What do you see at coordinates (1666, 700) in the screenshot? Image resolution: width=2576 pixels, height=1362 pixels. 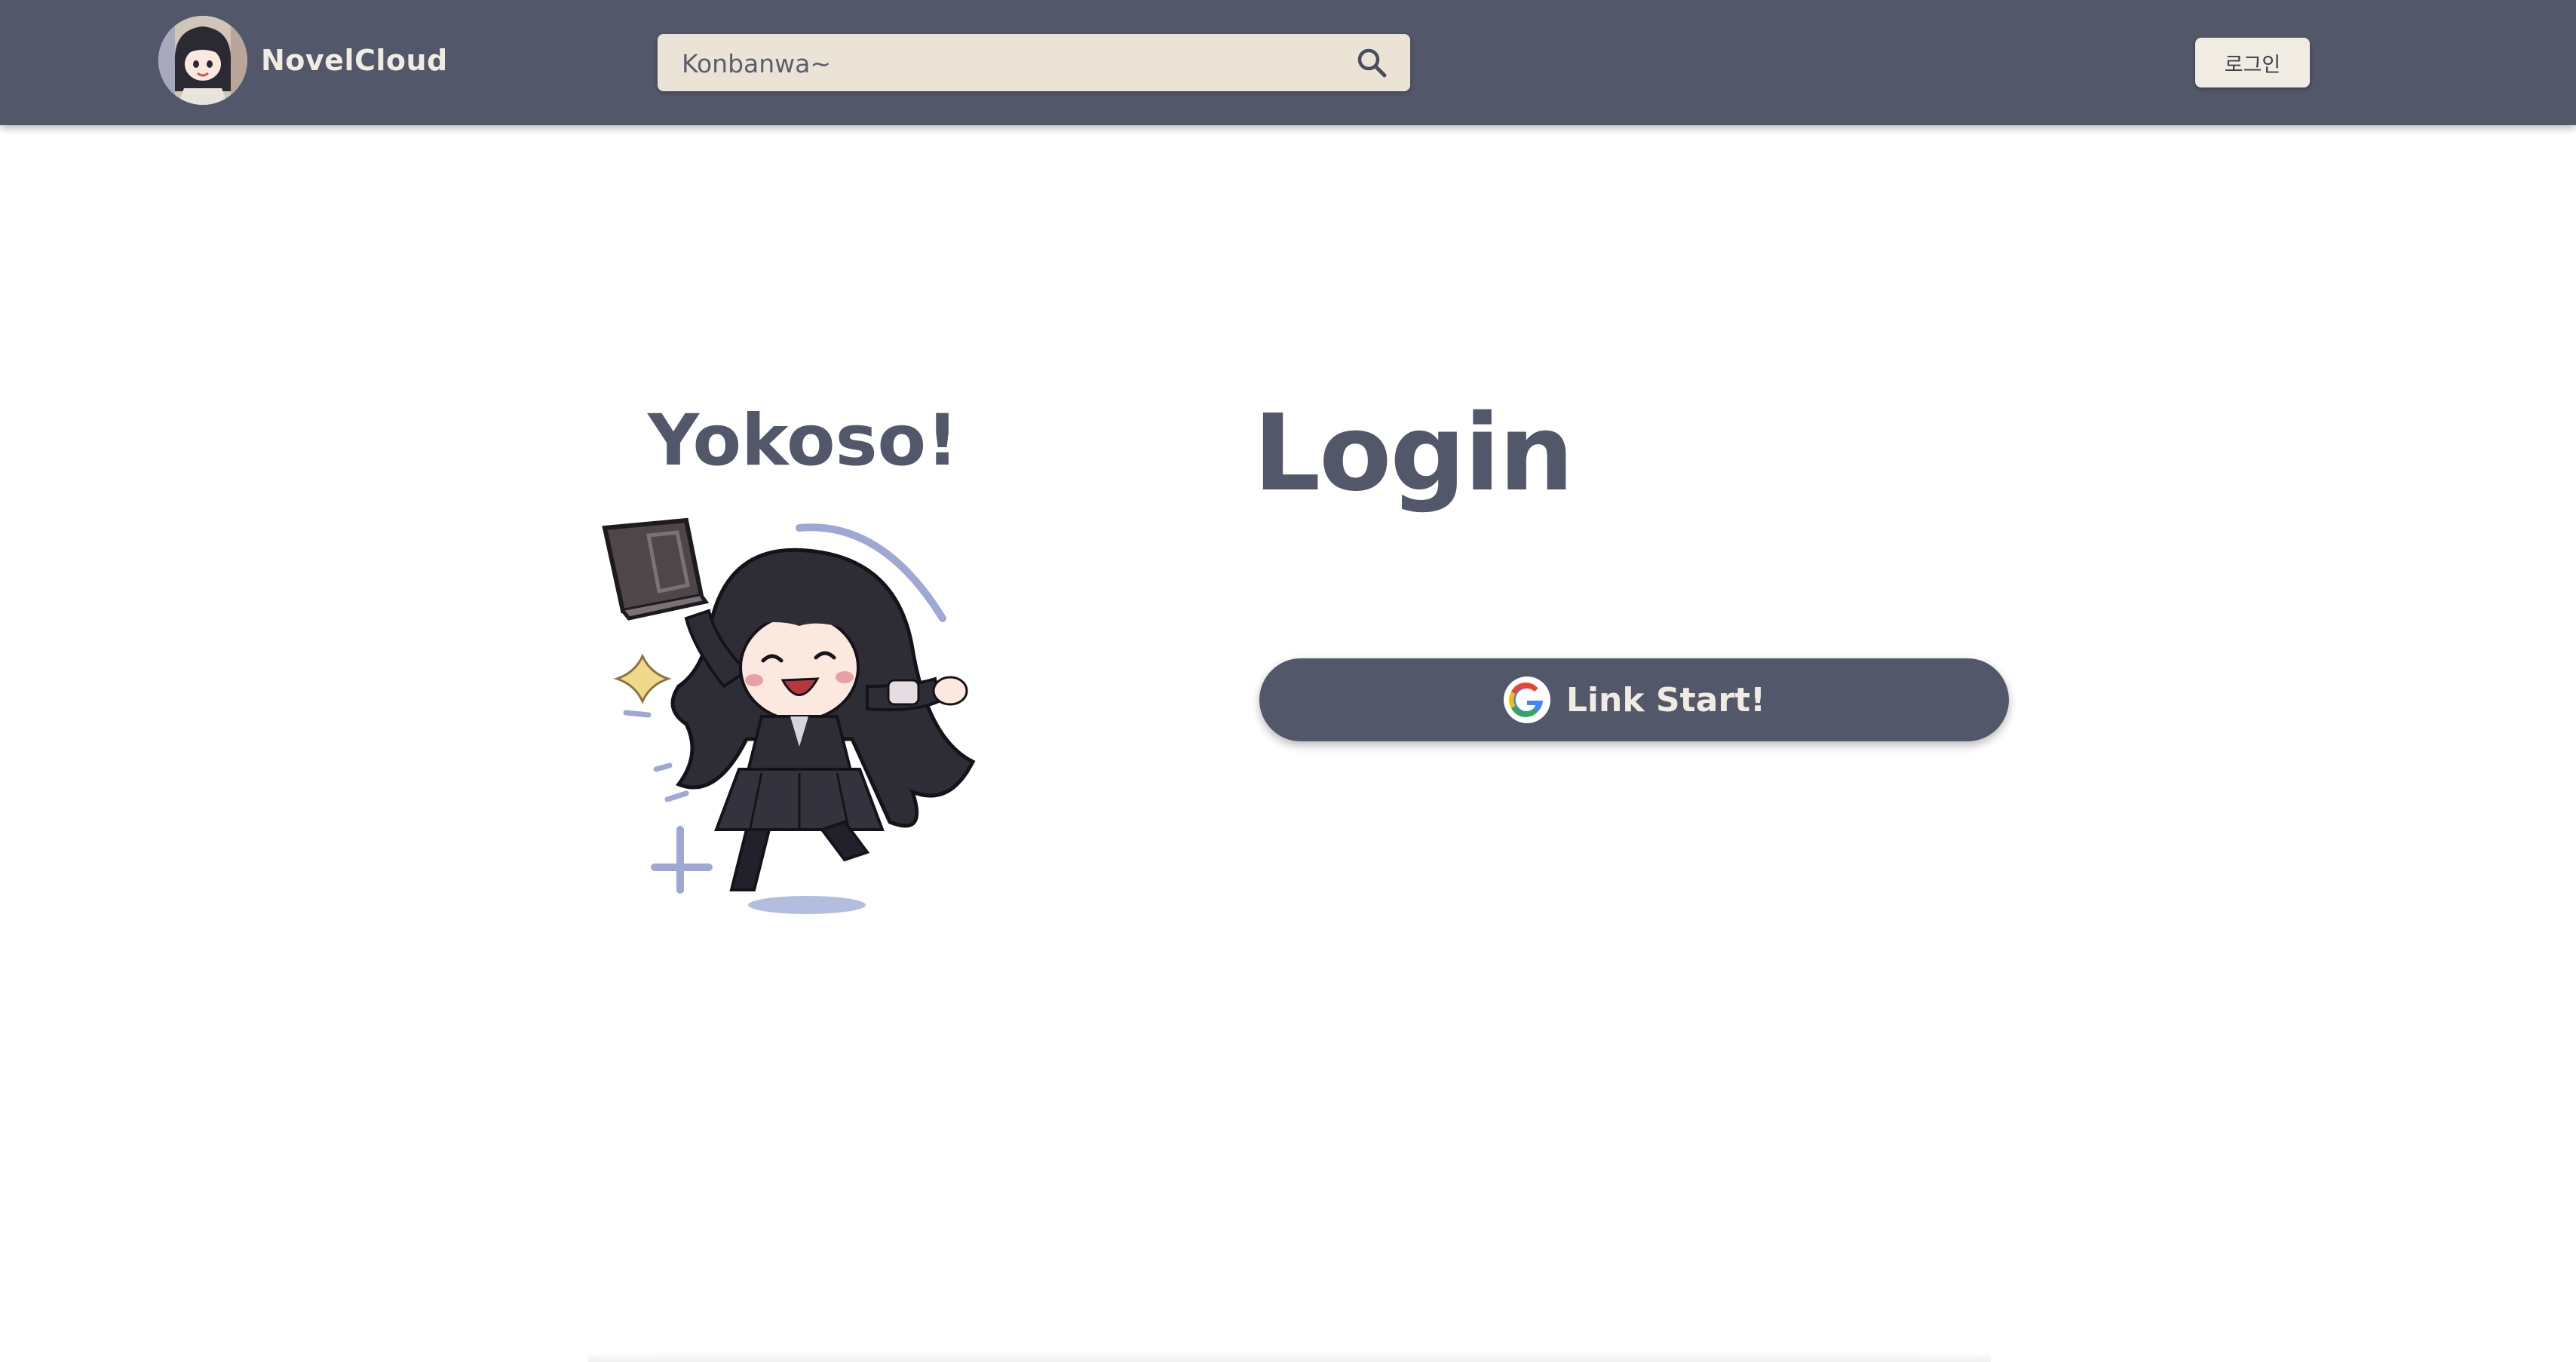 I see `google-login-label: Link Start!` at bounding box center [1666, 700].